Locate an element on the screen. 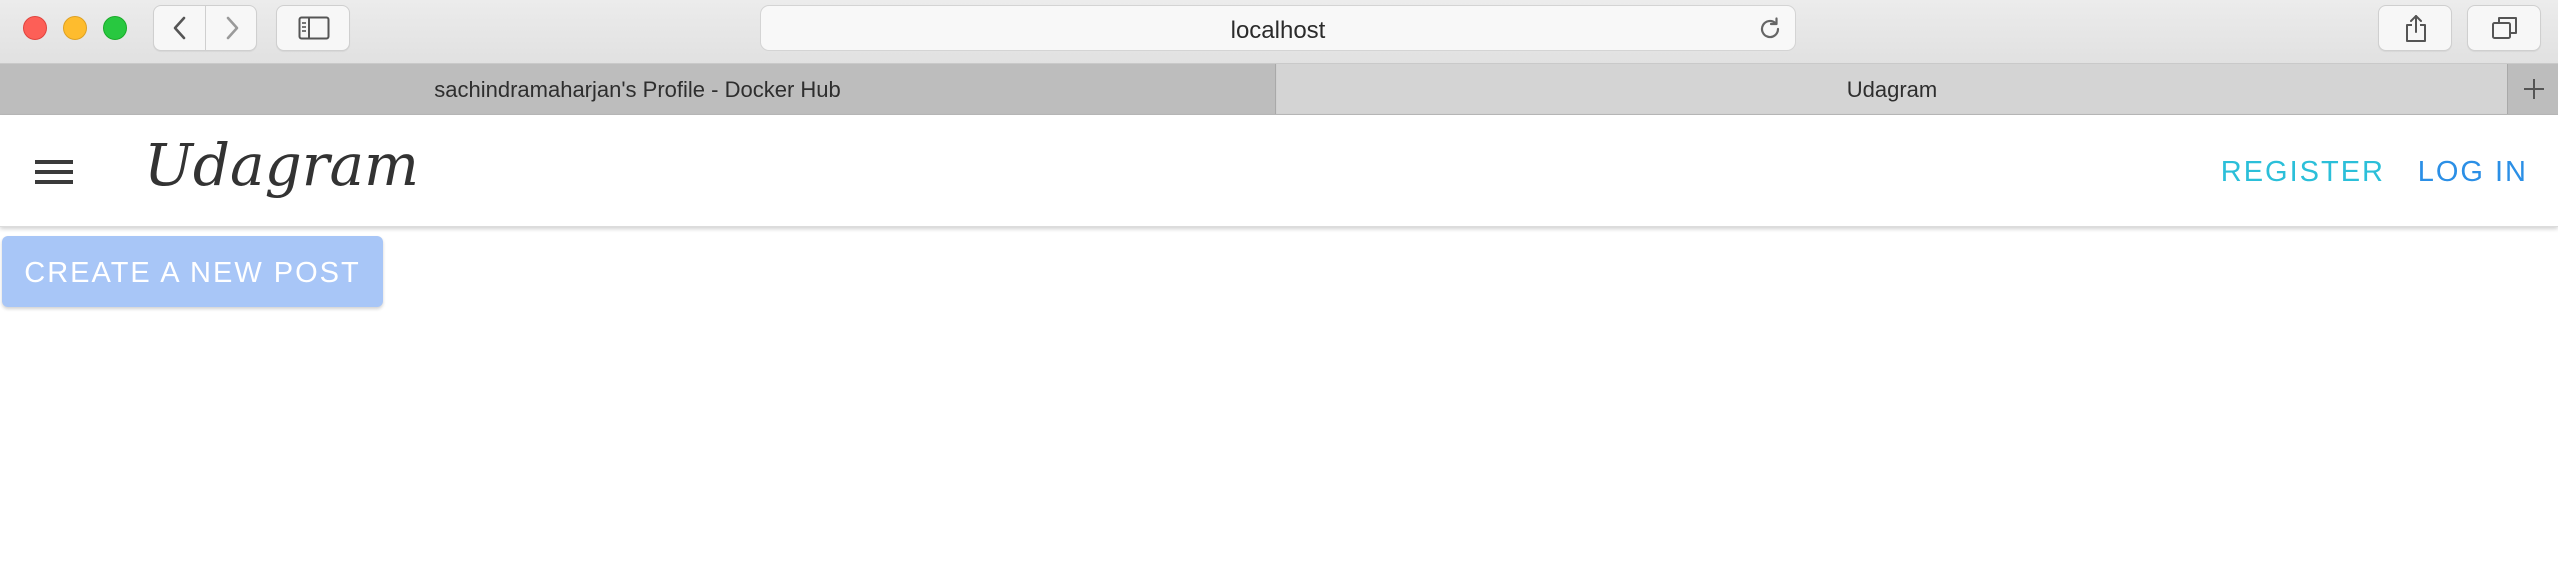  sidebar-toggle-button is located at coordinates (313, 28).